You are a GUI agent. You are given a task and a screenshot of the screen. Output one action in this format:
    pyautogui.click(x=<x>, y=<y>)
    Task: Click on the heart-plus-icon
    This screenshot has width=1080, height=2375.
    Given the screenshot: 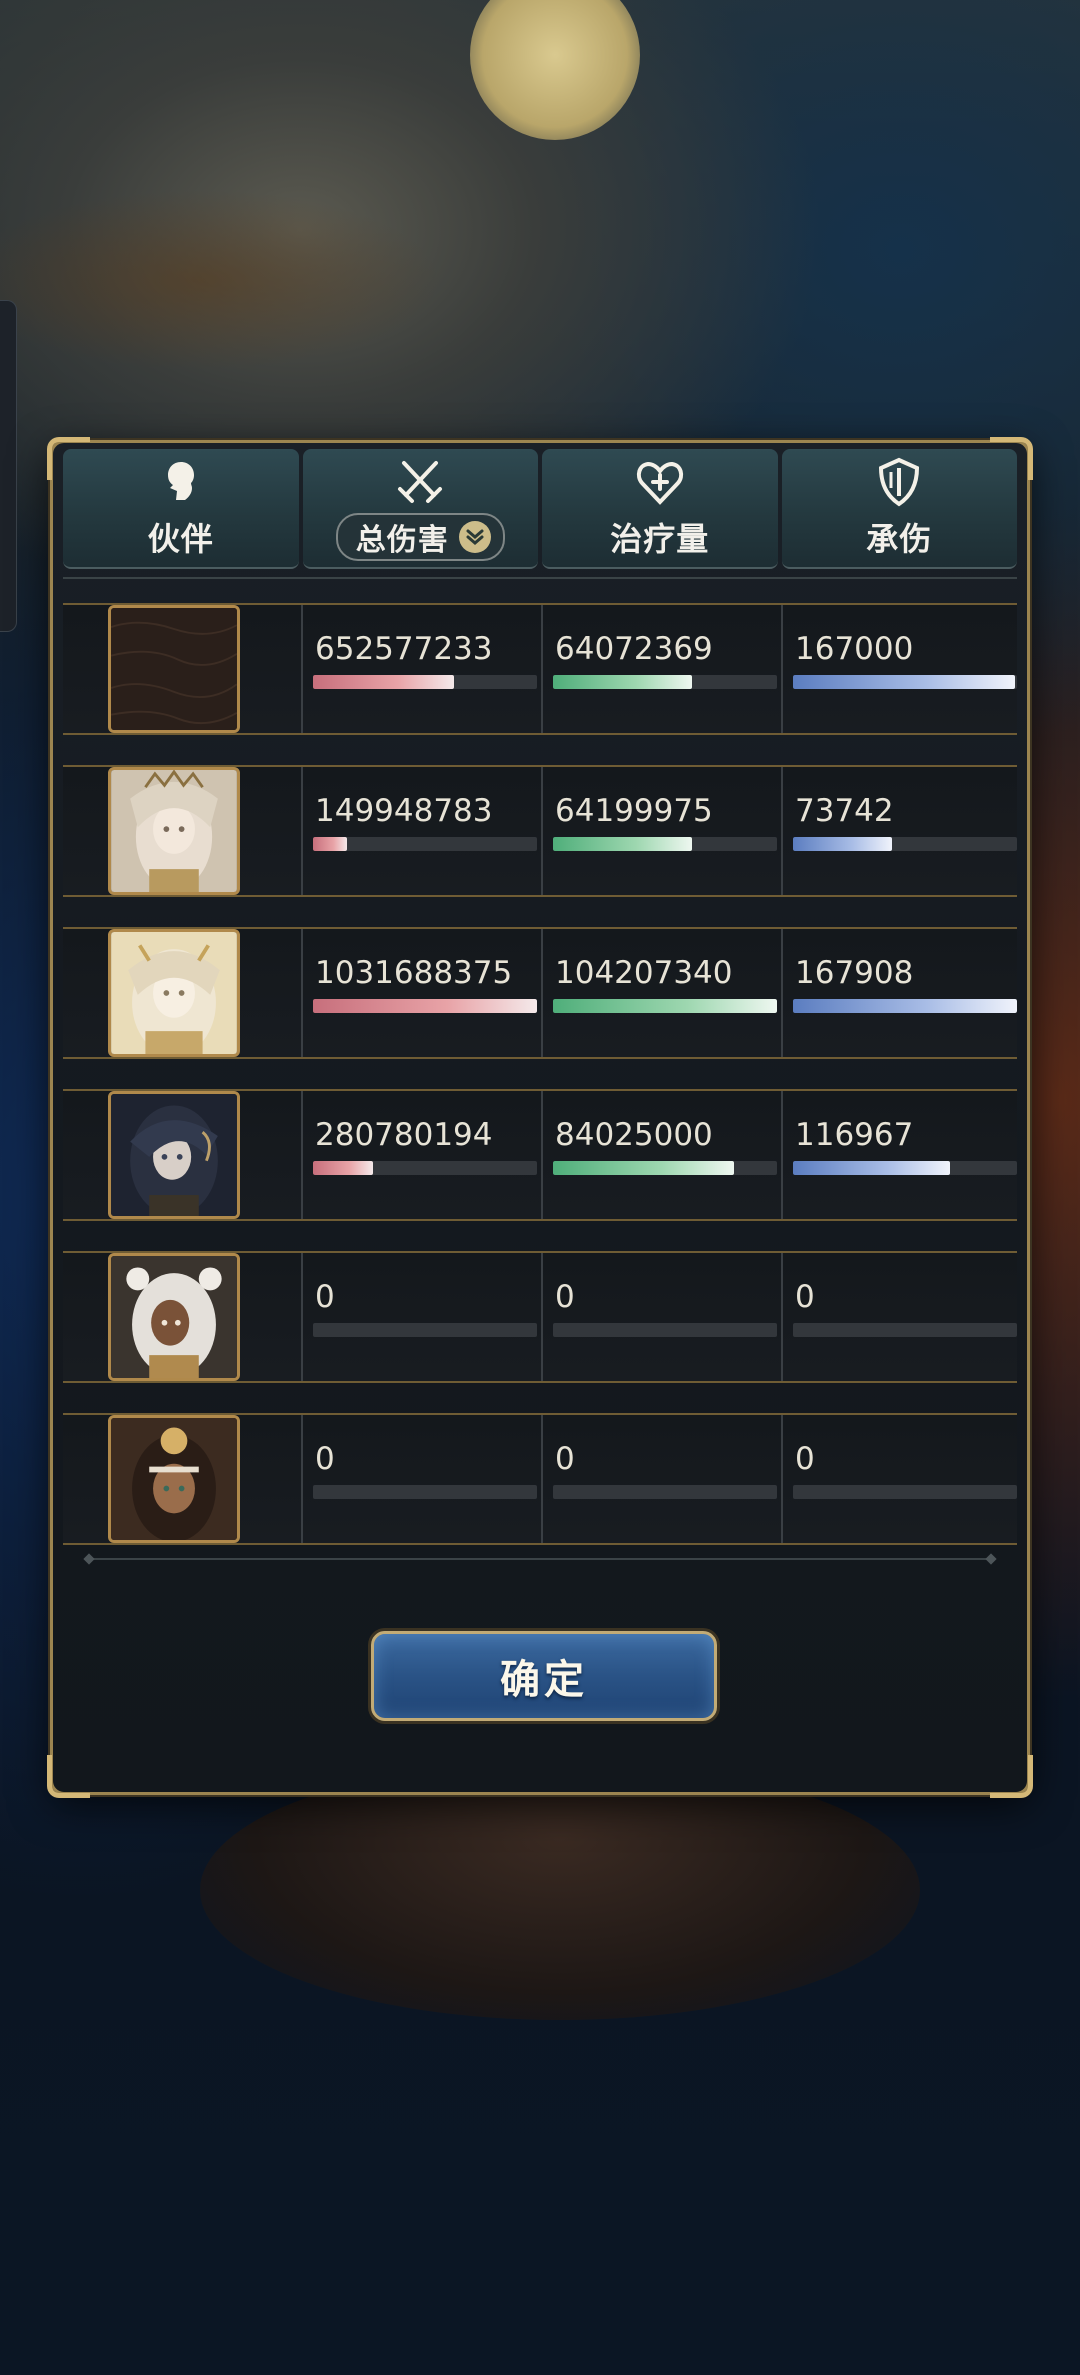 What is the action you would take?
    pyautogui.click(x=659, y=483)
    